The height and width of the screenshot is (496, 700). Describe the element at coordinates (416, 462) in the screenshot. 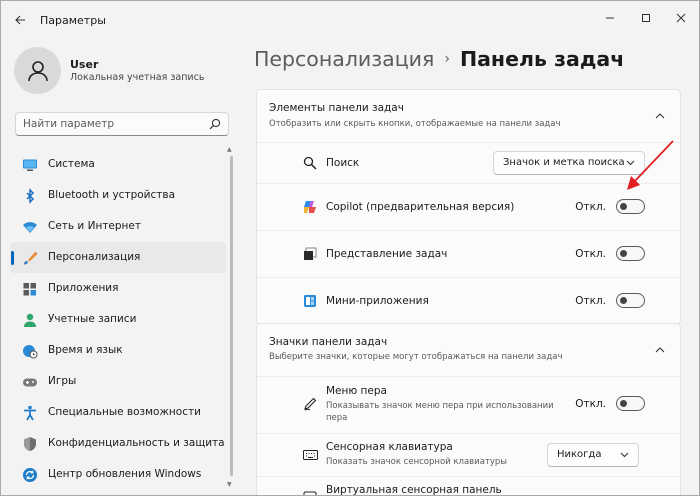

I see `row-description: Показать значок сенсорной клавиатуры` at that location.